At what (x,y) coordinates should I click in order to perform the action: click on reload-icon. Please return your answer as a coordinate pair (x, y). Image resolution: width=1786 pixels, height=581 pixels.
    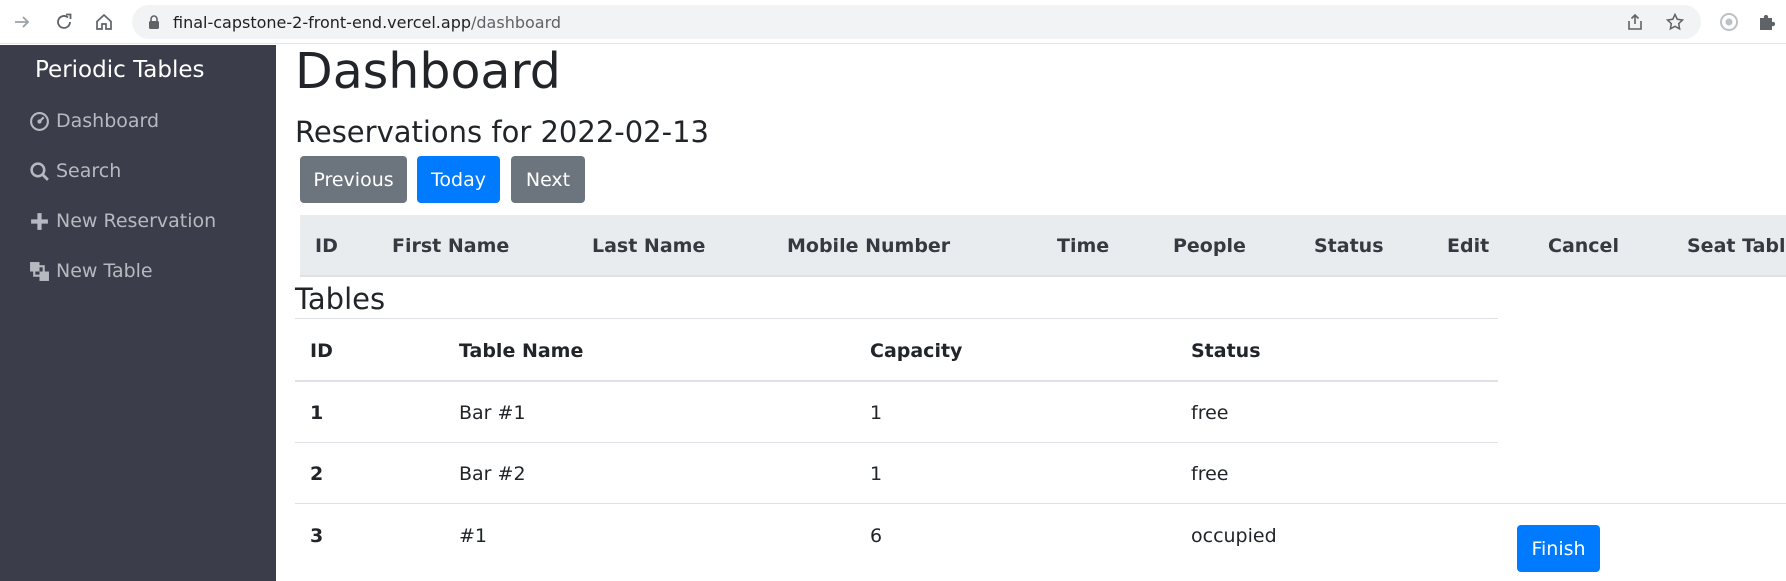
    Looking at the image, I should click on (64, 22).